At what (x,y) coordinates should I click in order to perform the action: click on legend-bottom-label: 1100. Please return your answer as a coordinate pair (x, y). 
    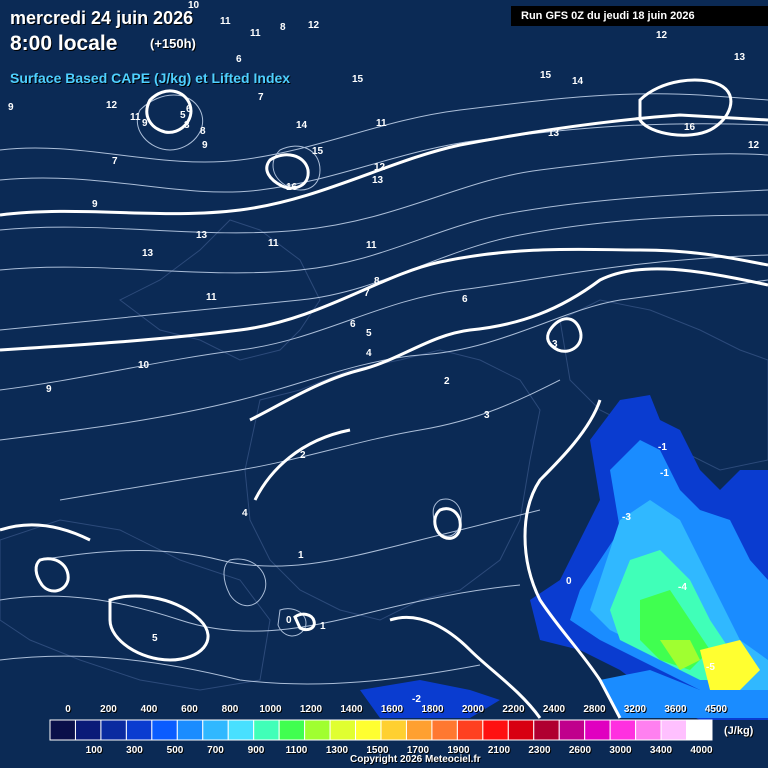
    Looking at the image, I should click on (296, 750).